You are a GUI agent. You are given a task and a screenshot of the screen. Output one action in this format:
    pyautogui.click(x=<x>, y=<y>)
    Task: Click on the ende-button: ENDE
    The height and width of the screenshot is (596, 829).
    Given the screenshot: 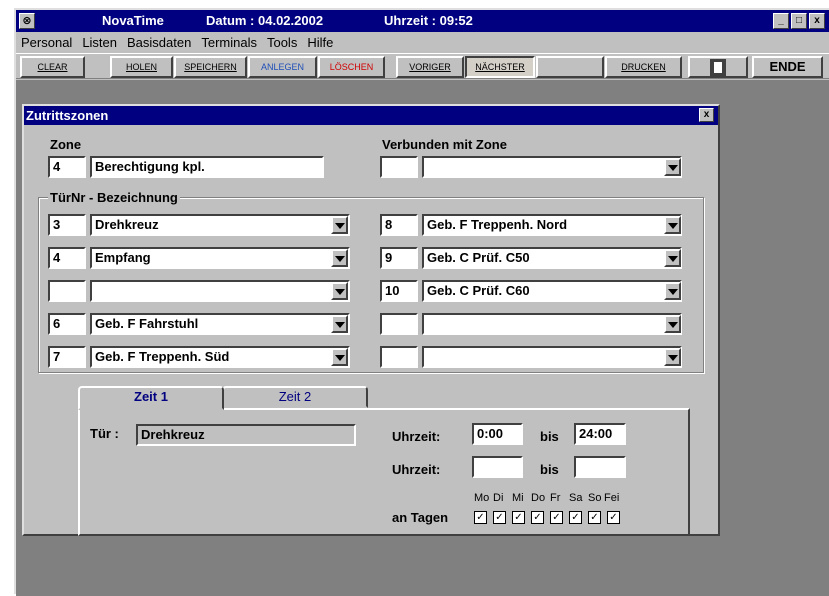 What is the action you would take?
    pyautogui.click(x=787, y=67)
    